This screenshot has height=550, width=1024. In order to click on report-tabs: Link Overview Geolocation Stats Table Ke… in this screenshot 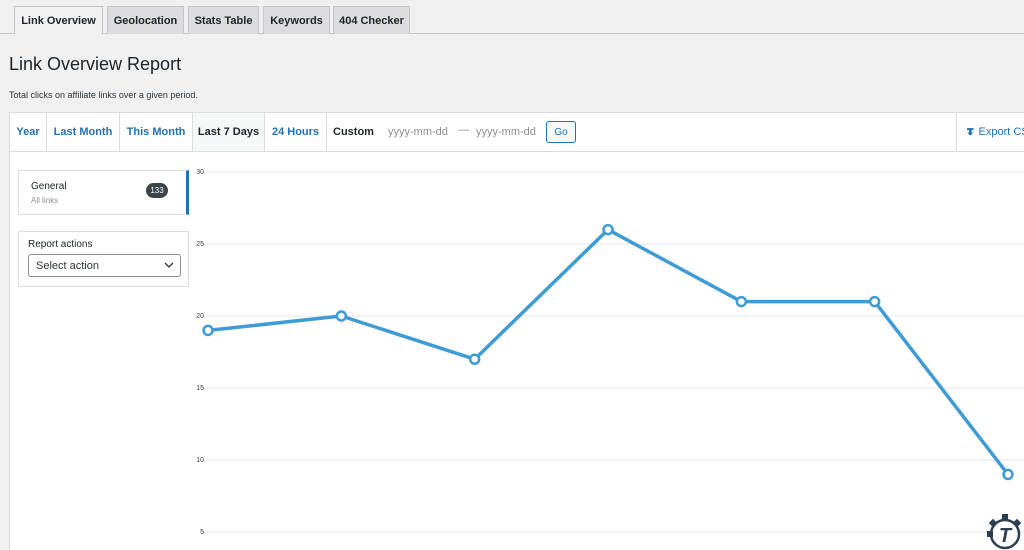, I will do `click(512, 17)`.